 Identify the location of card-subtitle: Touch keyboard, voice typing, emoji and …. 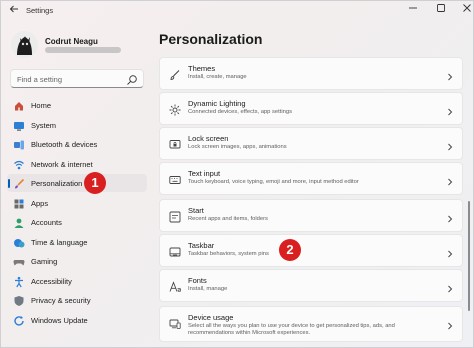
(273, 182).